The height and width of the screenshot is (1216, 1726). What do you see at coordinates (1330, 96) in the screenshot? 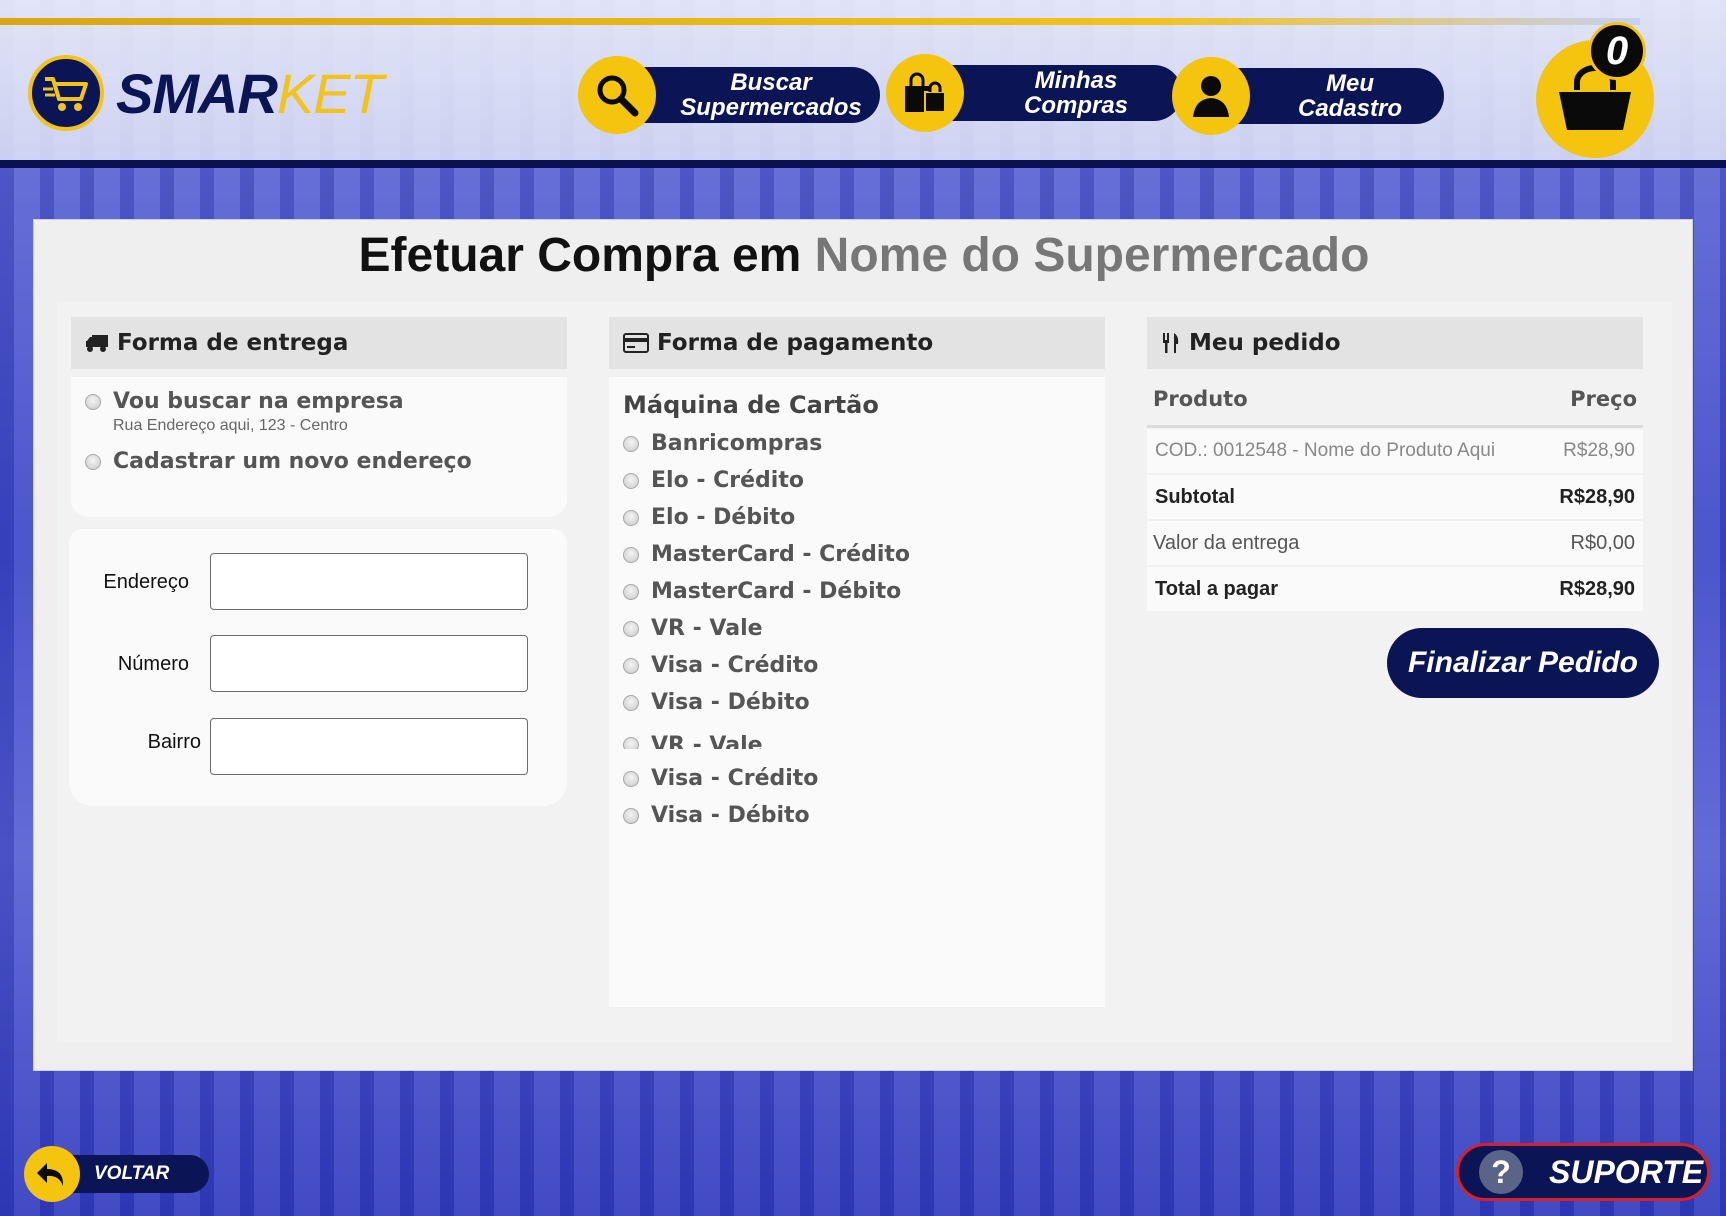
I see `nav-label: Meu Cadastro` at bounding box center [1330, 96].